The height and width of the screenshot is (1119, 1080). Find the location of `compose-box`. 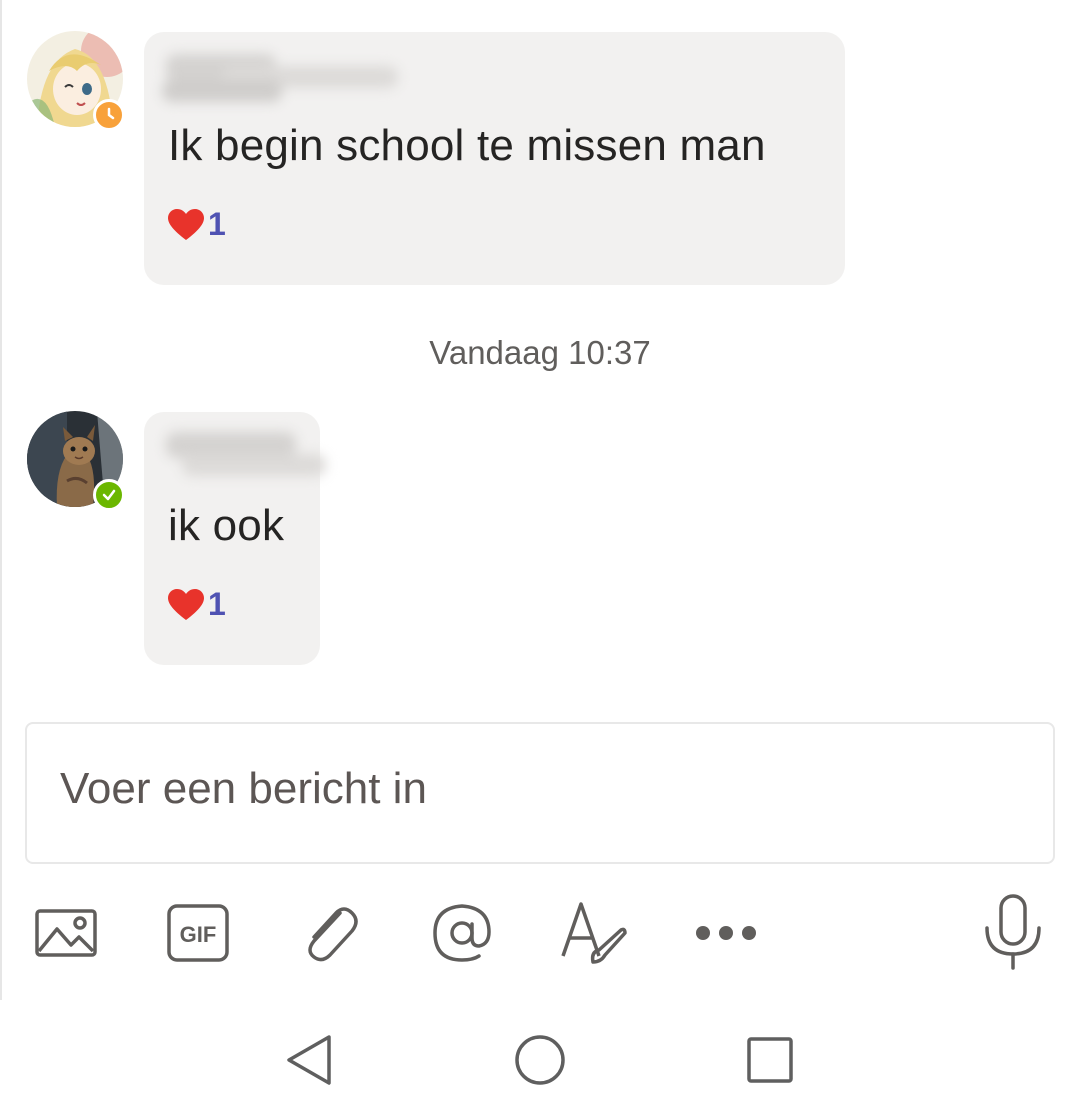

compose-box is located at coordinates (540, 793).